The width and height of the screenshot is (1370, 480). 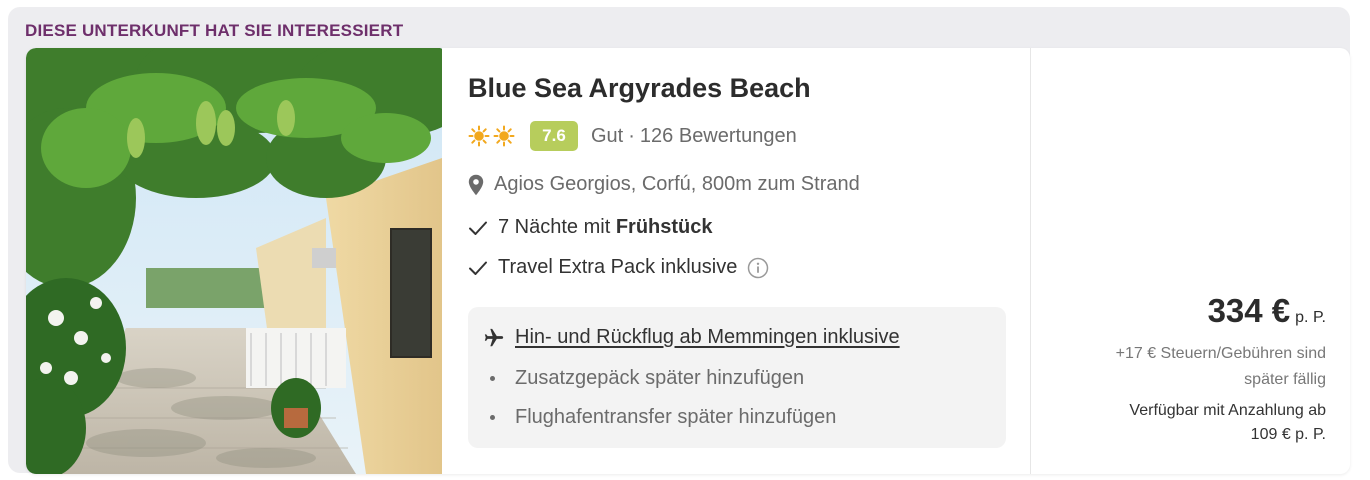 I want to click on rating-row: 7.6 Gut · 126 Bewertungen, so click(x=632, y=136).